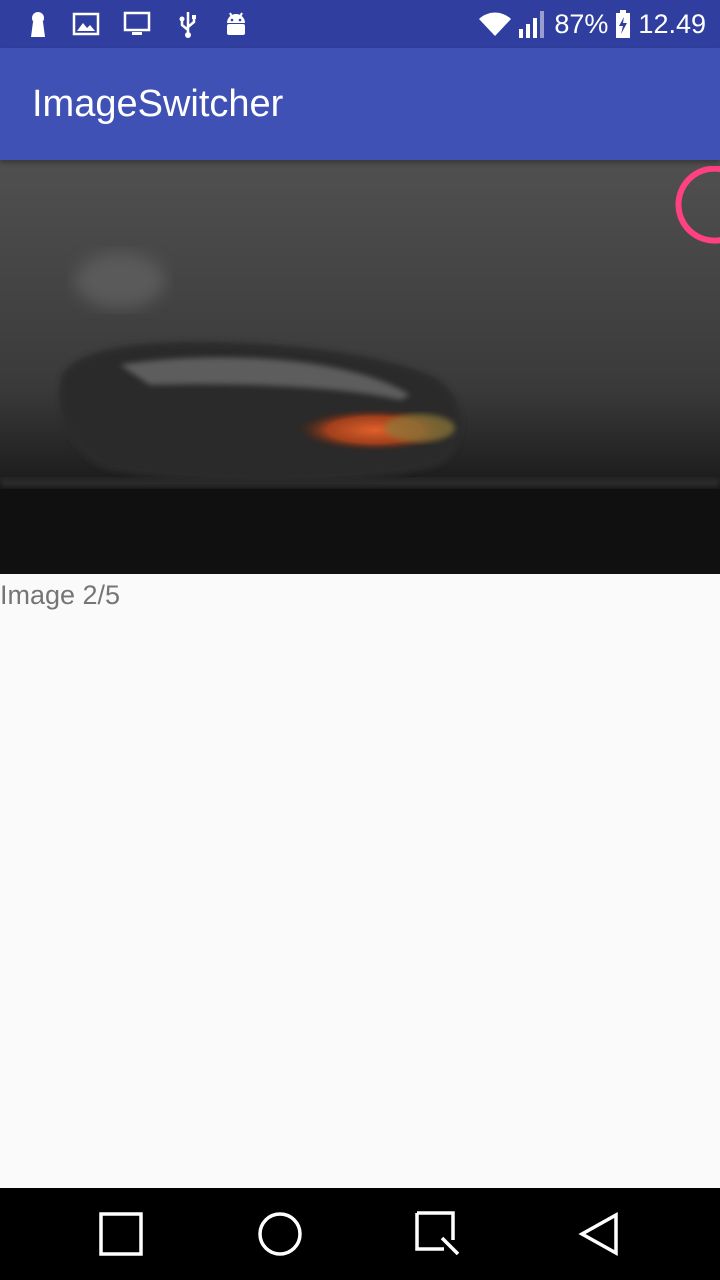 Image resolution: width=720 pixels, height=1280 pixels. What do you see at coordinates (187, 25) in the screenshot?
I see `usb-icon` at bounding box center [187, 25].